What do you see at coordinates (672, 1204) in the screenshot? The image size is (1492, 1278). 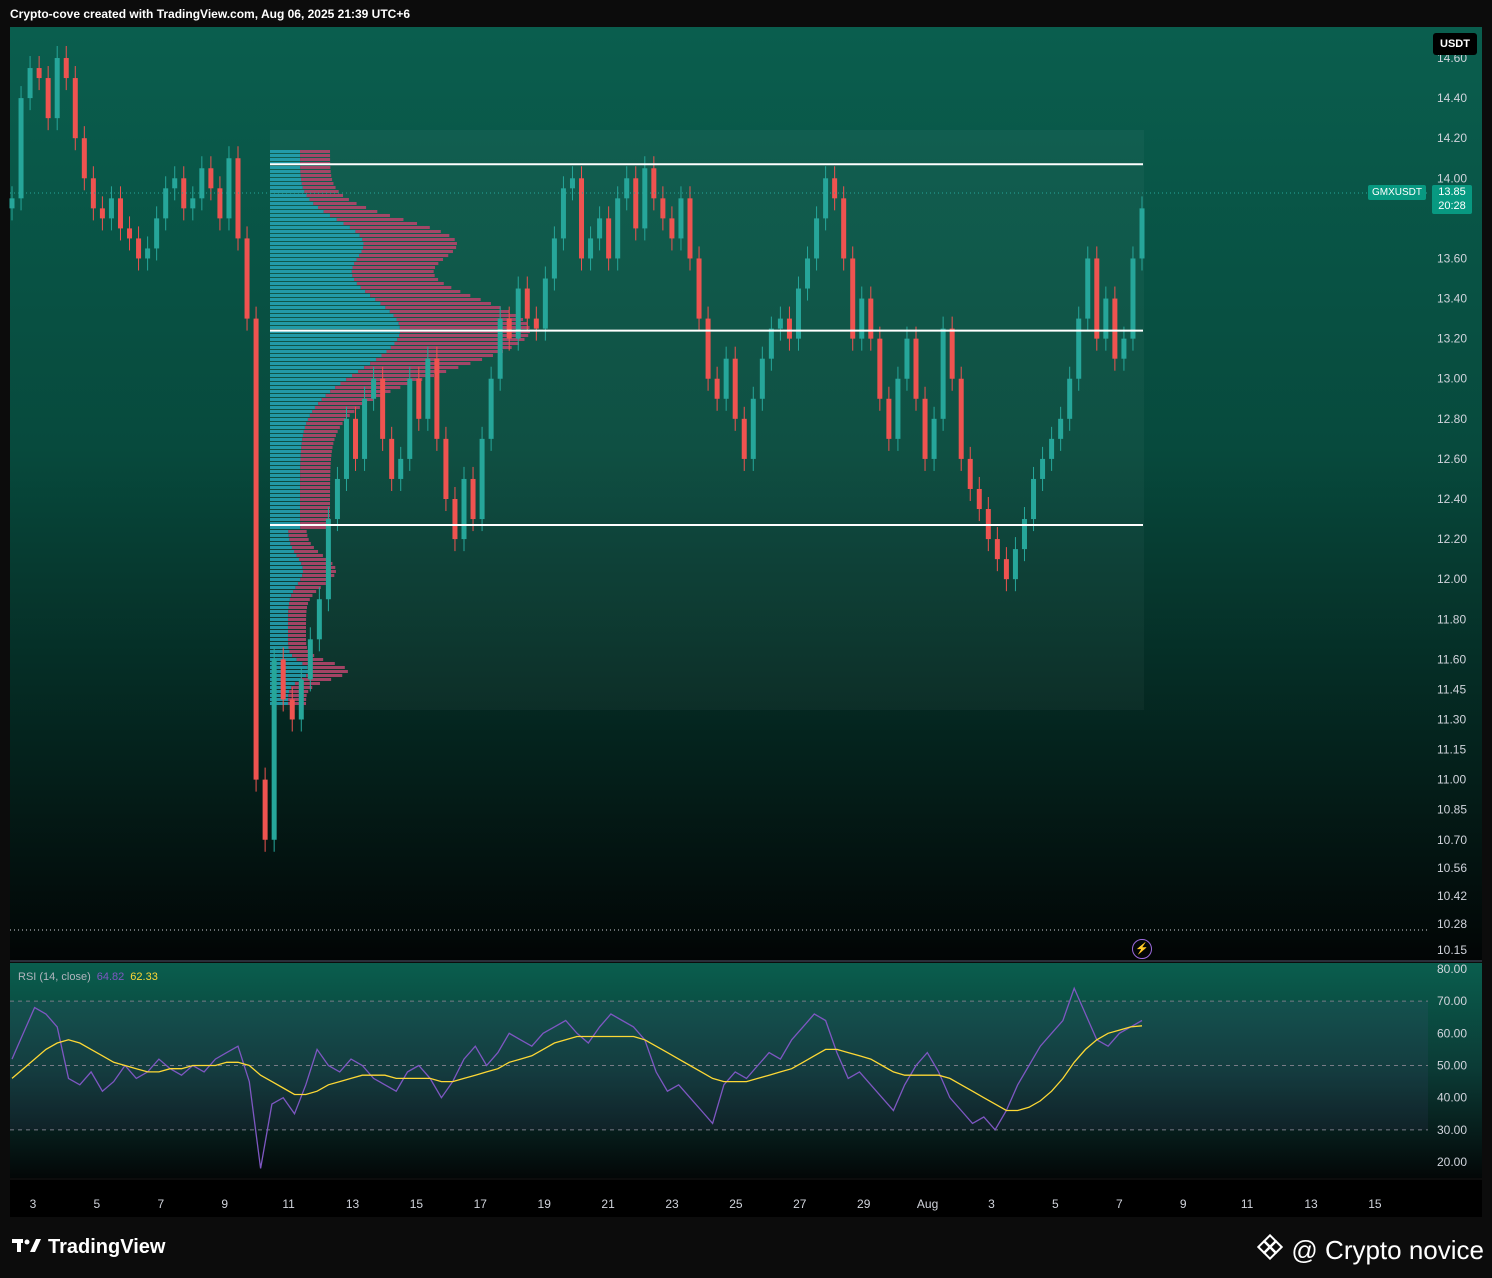 I see `time-tick-label: 23` at bounding box center [672, 1204].